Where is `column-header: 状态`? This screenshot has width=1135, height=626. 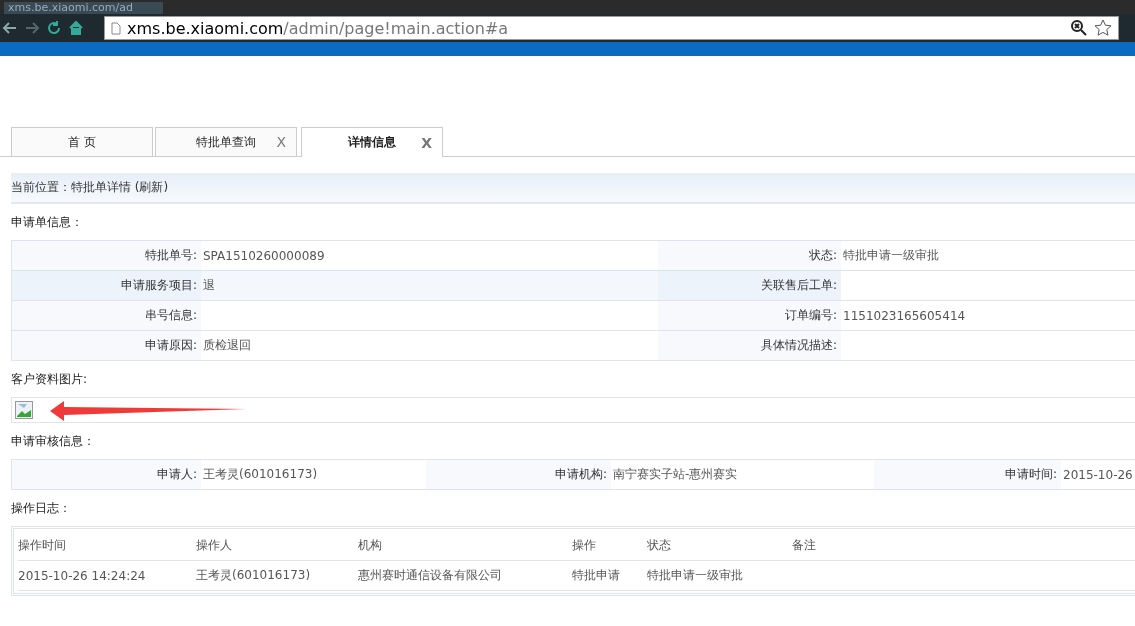
column-header: 状态 is located at coordinates (659, 545).